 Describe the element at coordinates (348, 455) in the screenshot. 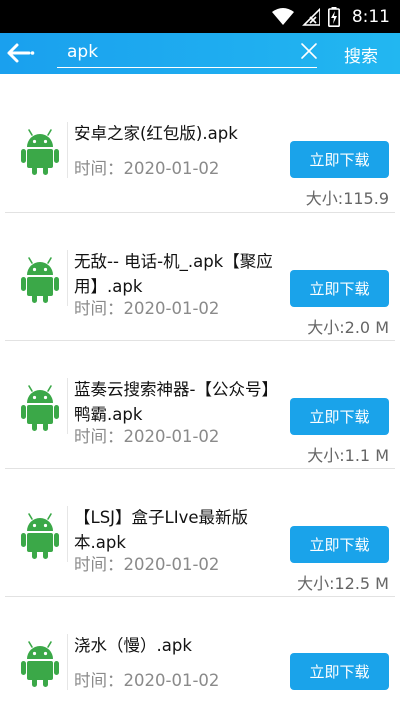

I see `app-size: 大小:1.1 M` at that location.